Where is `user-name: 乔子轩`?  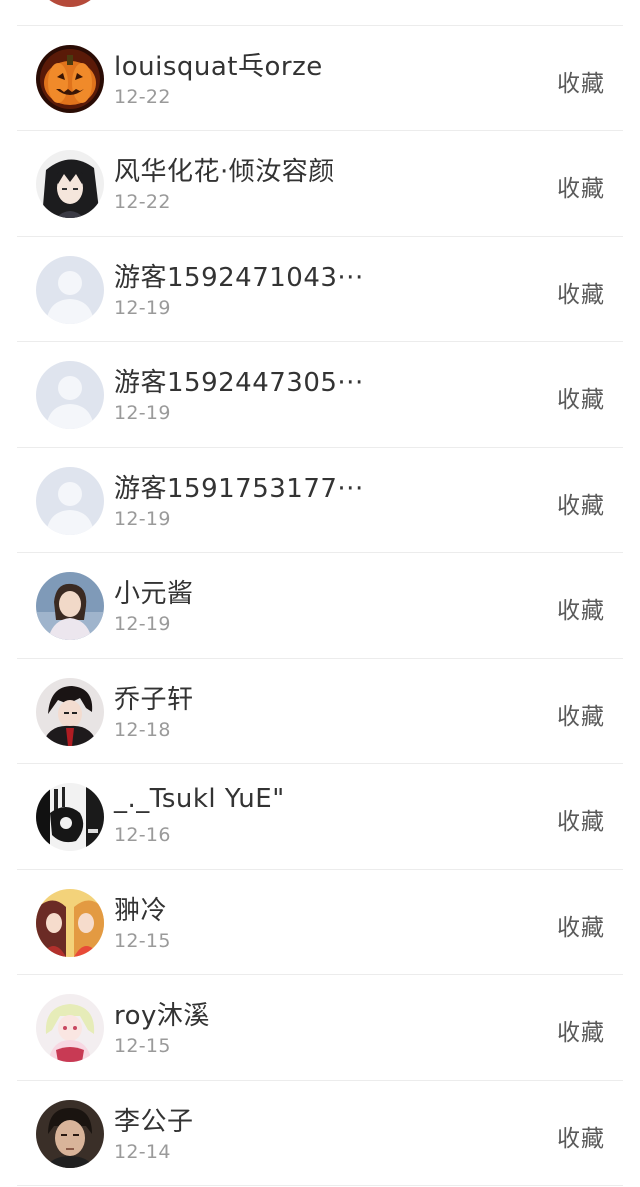 user-name: 乔子轩 is located at coordinates (154, 699).